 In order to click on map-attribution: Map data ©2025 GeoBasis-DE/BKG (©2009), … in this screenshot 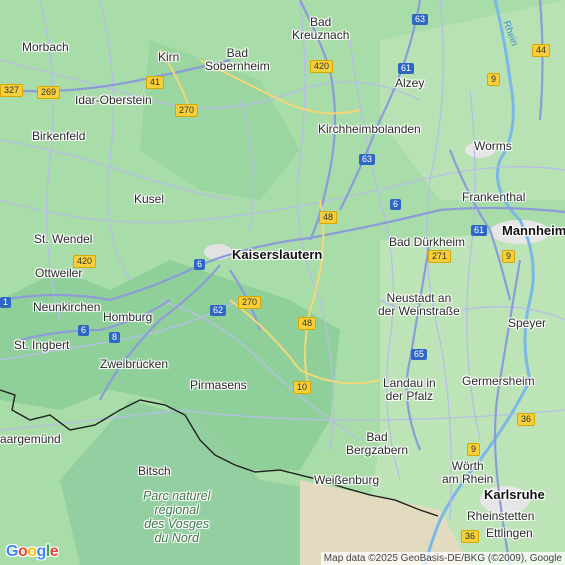, I will do `click(442, 558)`.